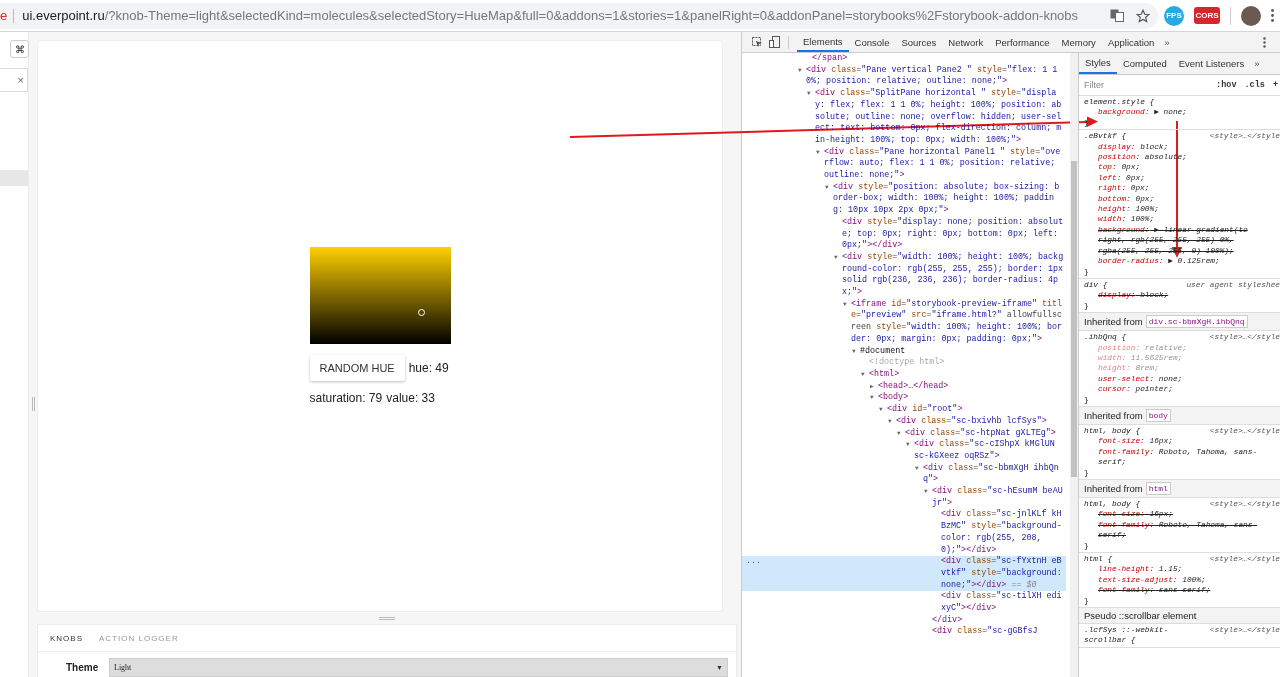  I want to click on addon-tab: KNOBS, so click(66, 638).